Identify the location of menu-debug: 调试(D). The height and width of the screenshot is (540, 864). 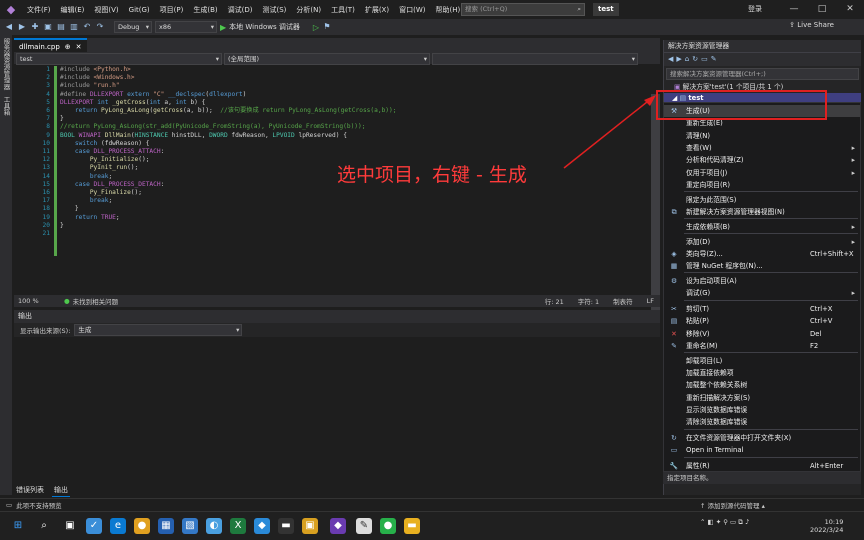
(240, 10).